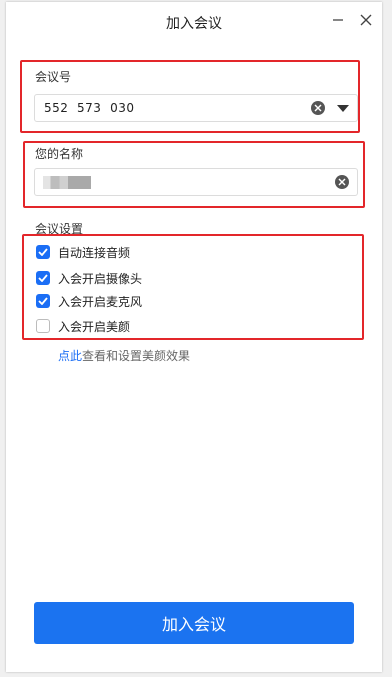 This screenshot has width=392, height=677. I want to click on checkbox-unchecked-icon, so click(43, 326).